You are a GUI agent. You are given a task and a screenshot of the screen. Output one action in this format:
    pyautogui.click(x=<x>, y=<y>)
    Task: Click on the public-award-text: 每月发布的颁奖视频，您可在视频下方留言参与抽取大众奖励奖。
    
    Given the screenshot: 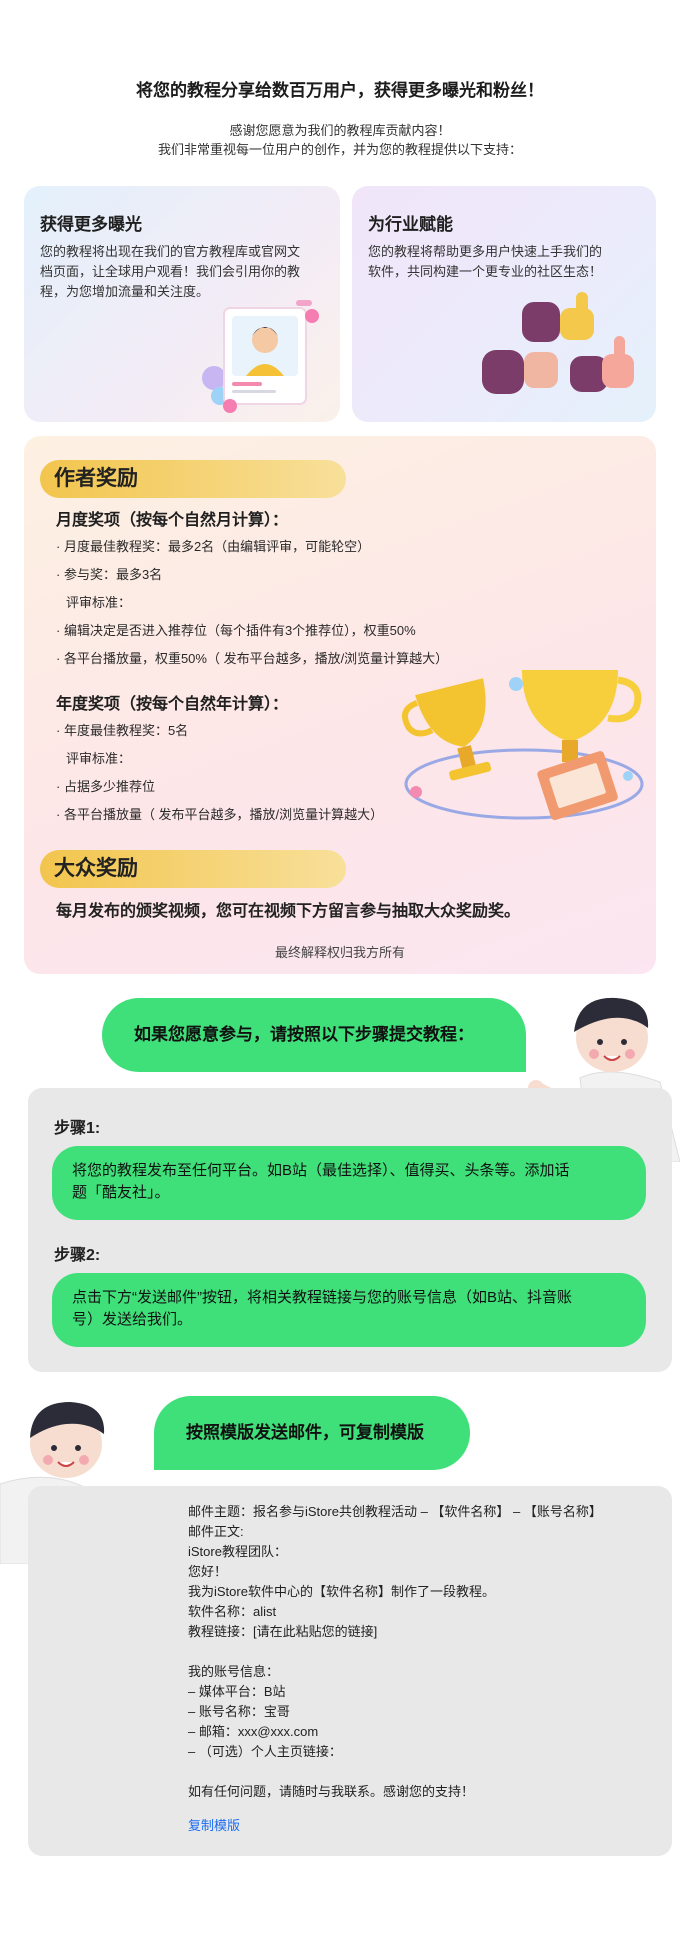 What is the action you would take?
    pyautogui.click(x=288, y=911)
    